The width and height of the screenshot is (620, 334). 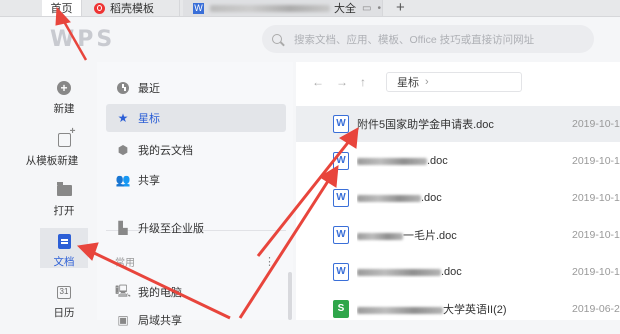 What do you see at coordinates (64, 262) in the screenshot?
I see `rail-docs-label: 文档` at bounding box center [64, 262].